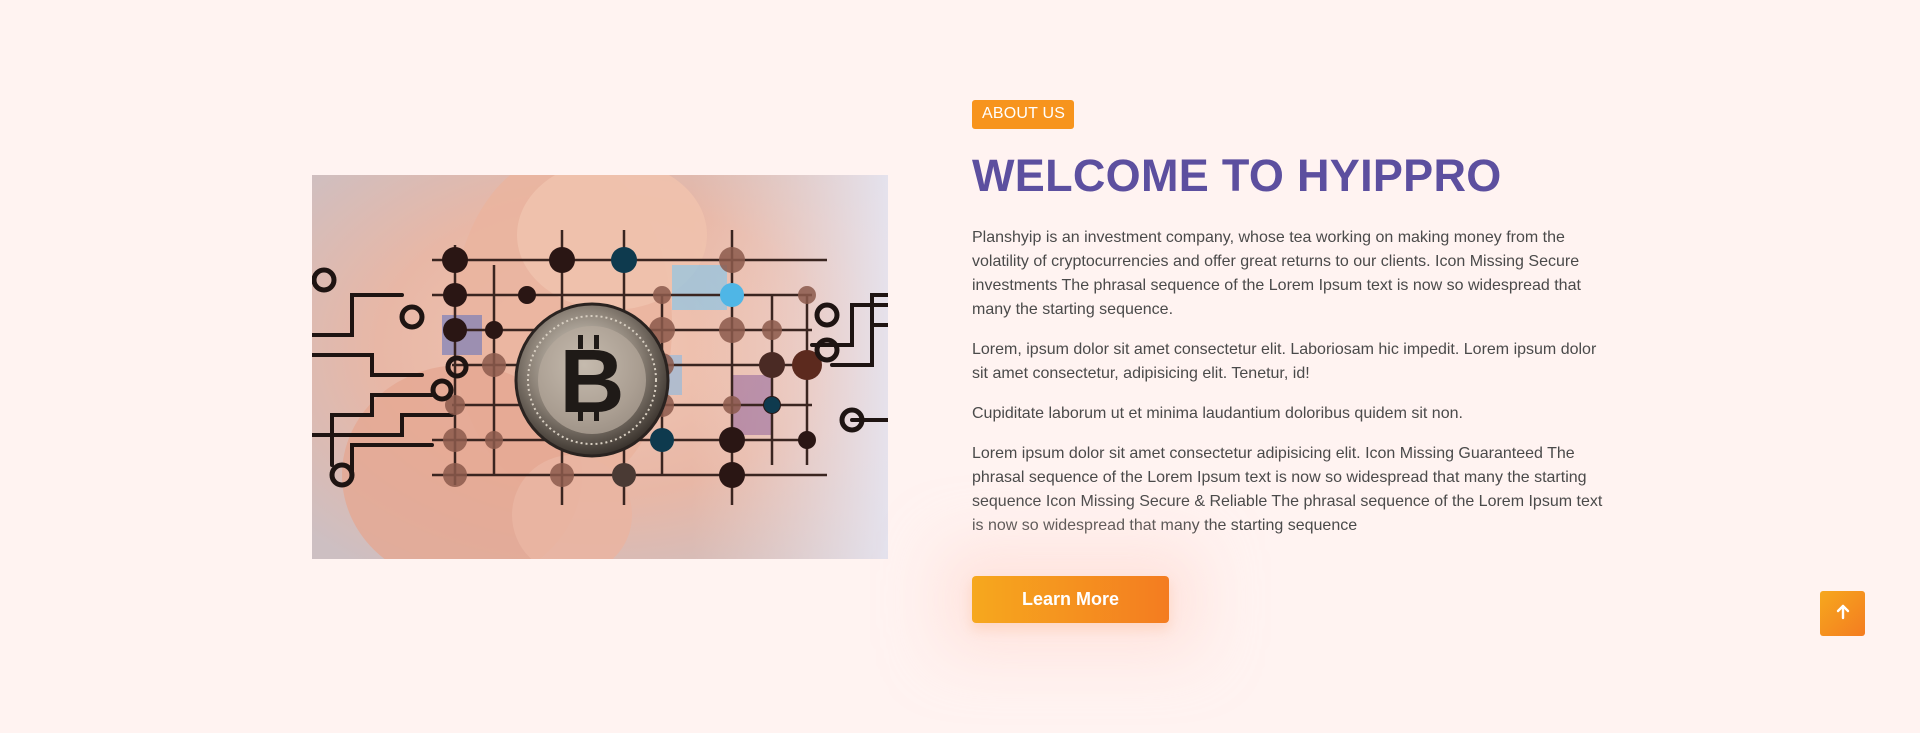  What do you see at coordinates (592, 382) in the screenshot?
I see `svg-text: B` at bounding box center [592, 382].